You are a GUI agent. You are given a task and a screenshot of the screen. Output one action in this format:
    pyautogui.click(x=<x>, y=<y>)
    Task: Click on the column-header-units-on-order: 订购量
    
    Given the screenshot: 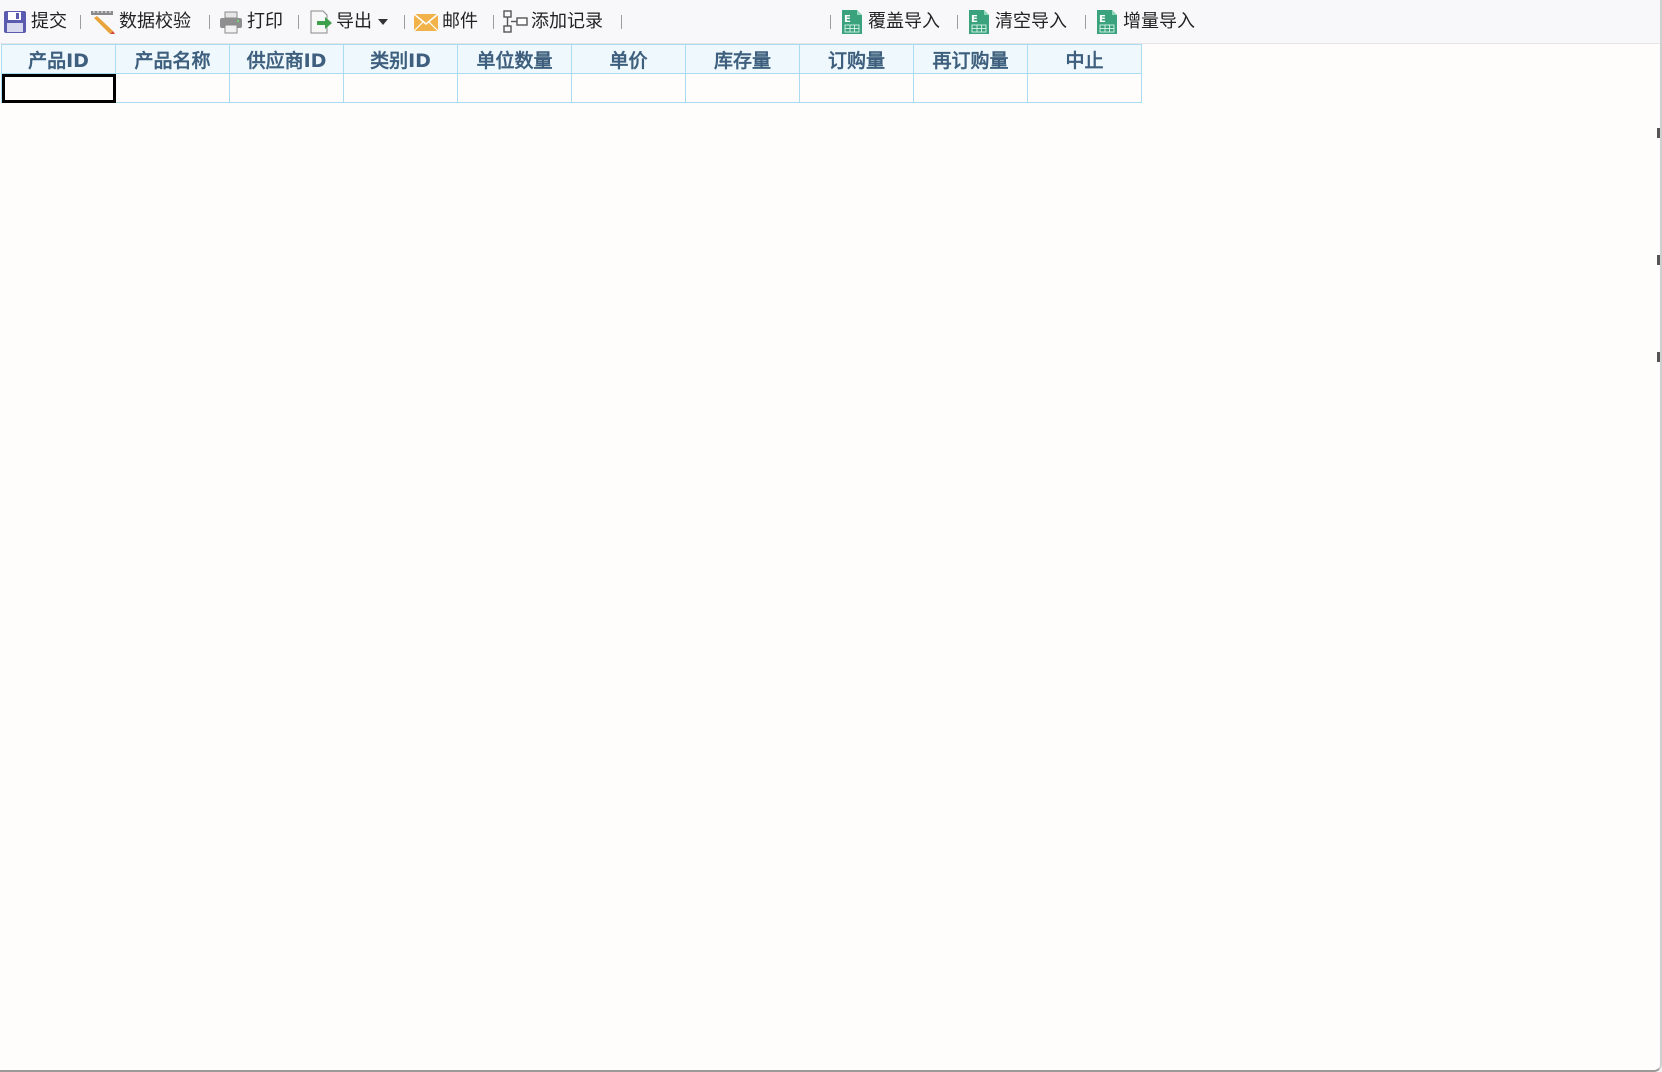 What is the action you would take?
    pyautogui.click(x=856, y=59)
    